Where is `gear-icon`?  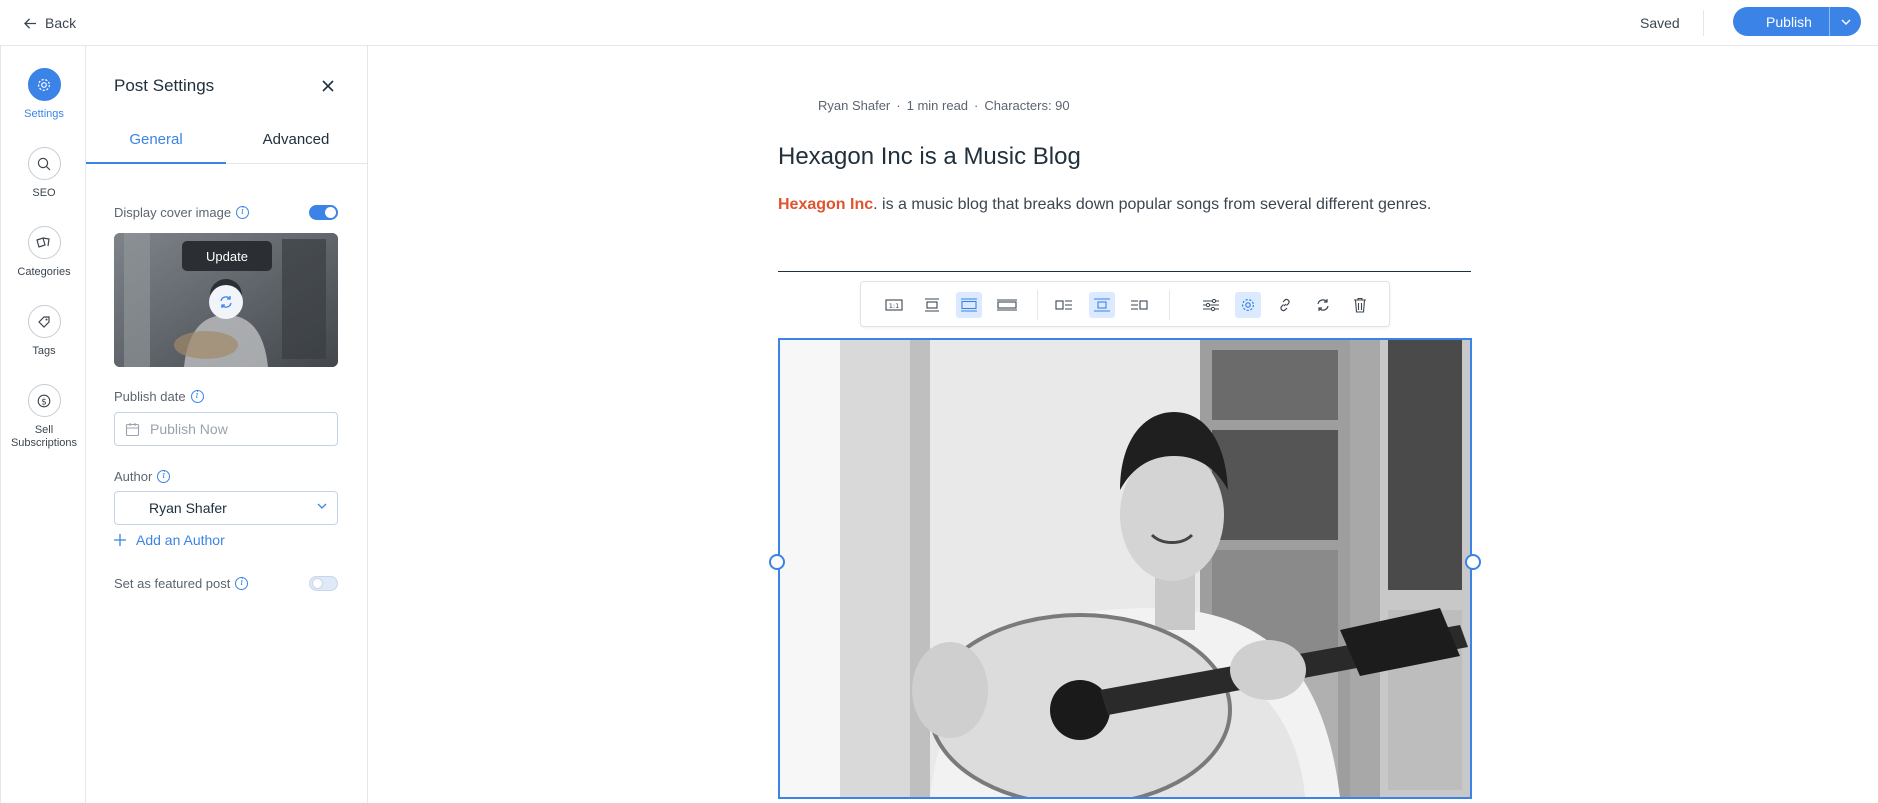 gear-icon is located at coordinates (44, 84).